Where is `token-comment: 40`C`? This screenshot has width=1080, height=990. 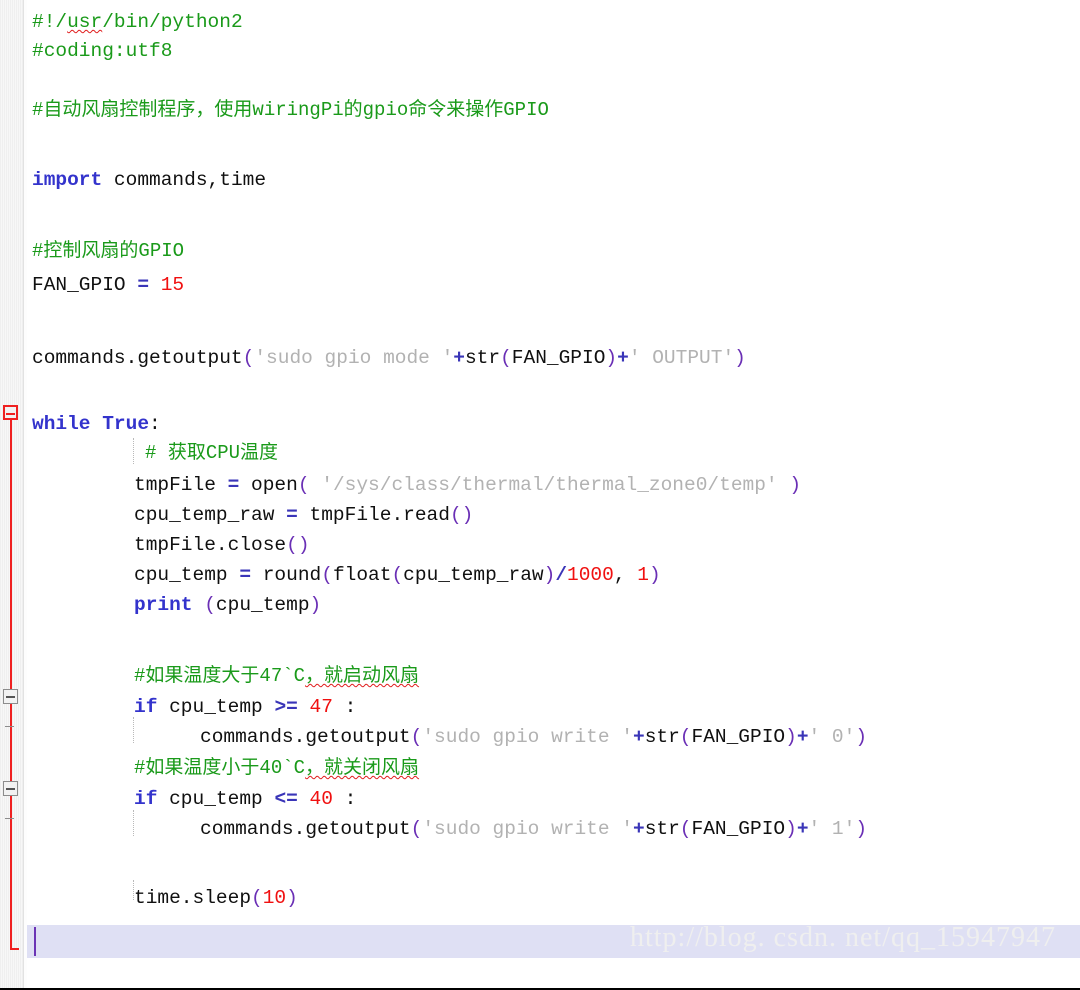
token-comment: 40`C is located at coordinates (282, 768).